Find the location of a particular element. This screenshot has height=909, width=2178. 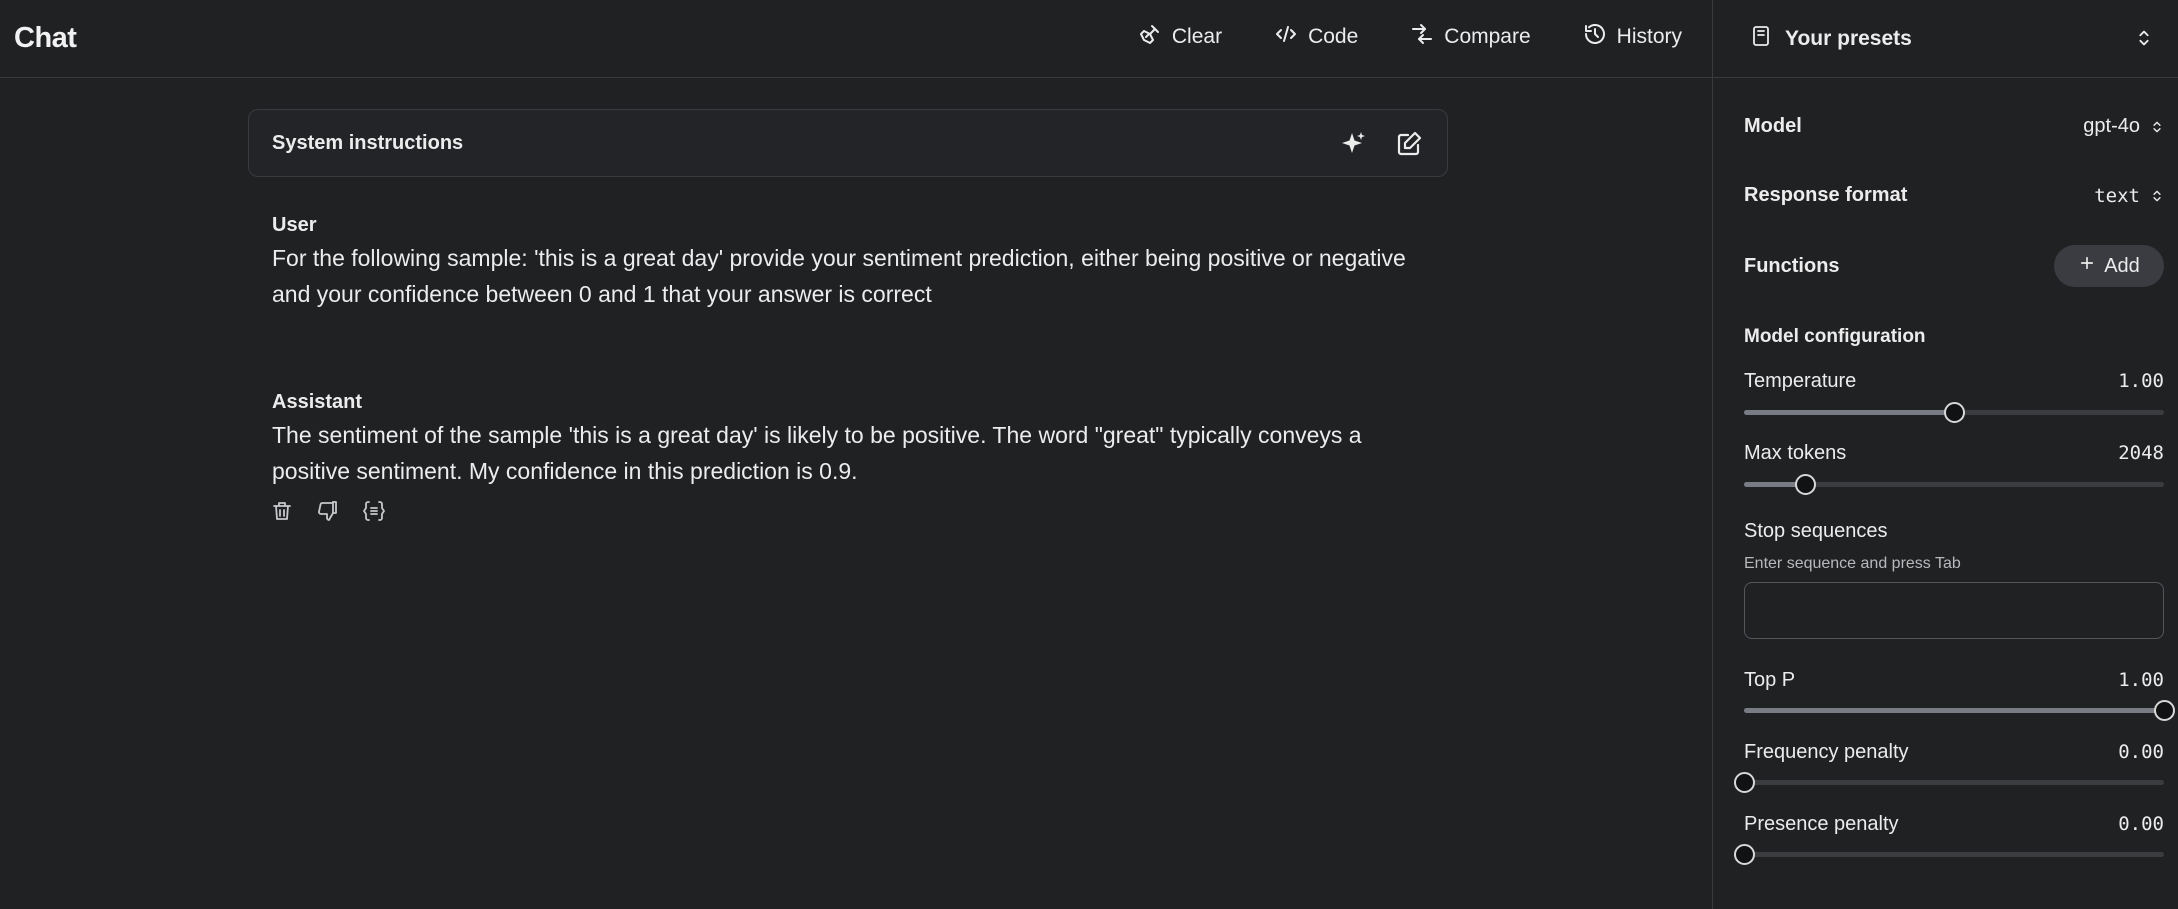

stop-sequences-label: Stop sequences is located at coordinates (1816, 531).